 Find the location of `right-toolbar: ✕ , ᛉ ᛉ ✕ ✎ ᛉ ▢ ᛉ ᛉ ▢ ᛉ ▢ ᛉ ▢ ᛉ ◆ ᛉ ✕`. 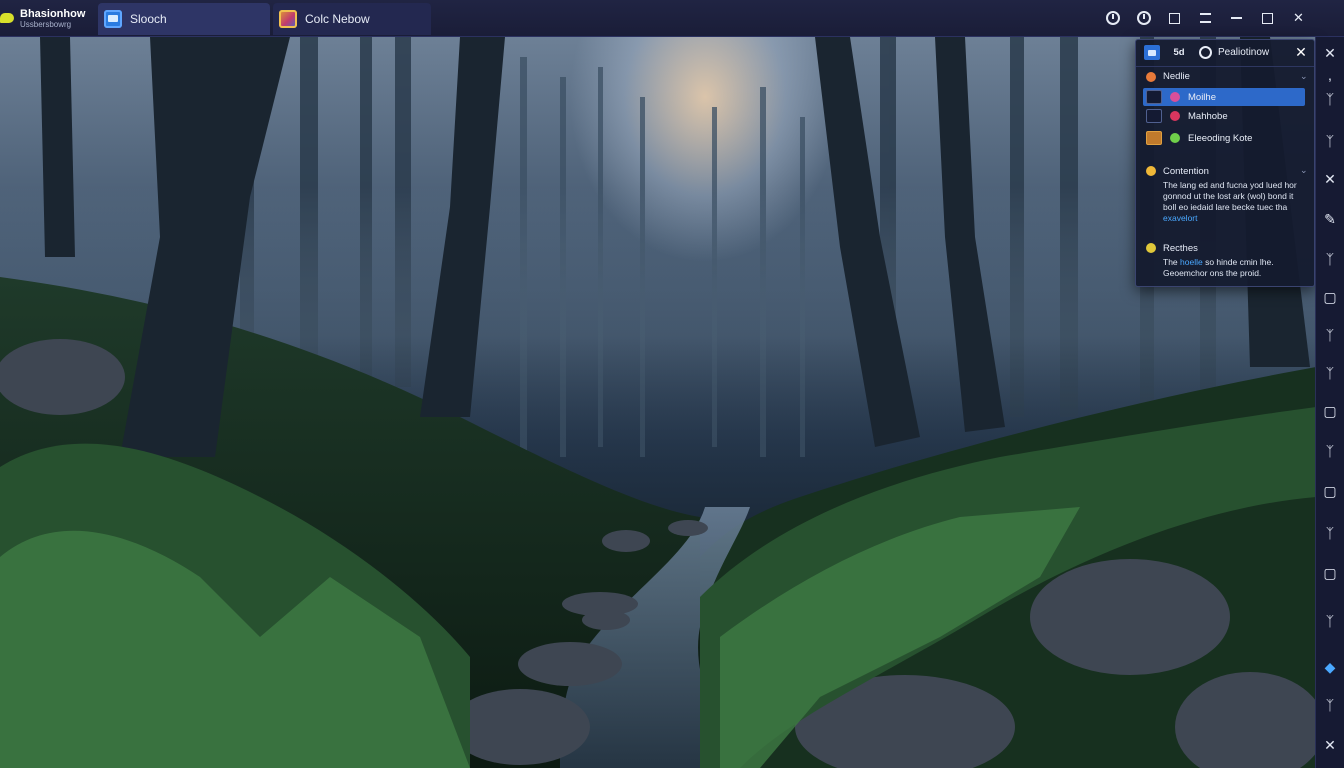

right-toolbar: ✕ , ᛉ ᛉ ✕ ✎ ᛉ ▢ ᛉ ᛉ ▢ ᛉ ▢ ᛉ ▢ ᛉ ◆ ᛉ ✕ is located at coordinates (1329, 402).